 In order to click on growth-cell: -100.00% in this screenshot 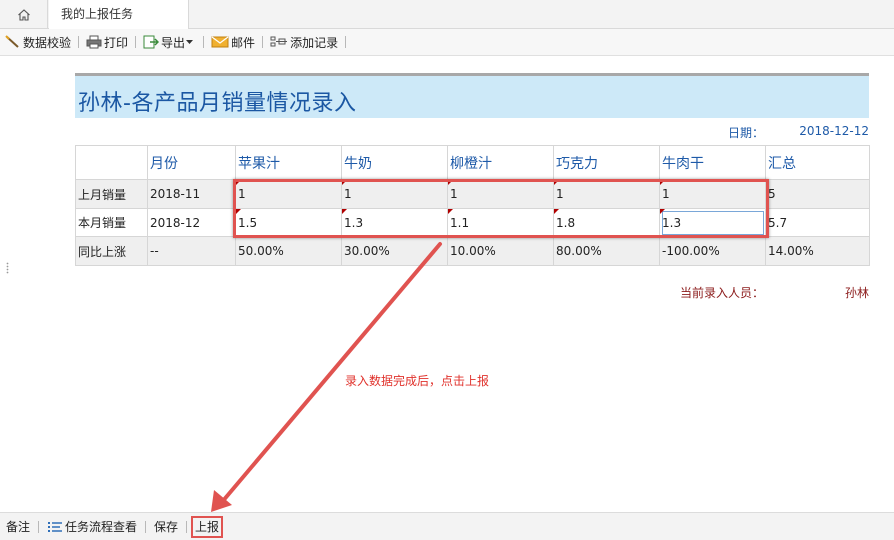, I will do `click(712, 251)`.